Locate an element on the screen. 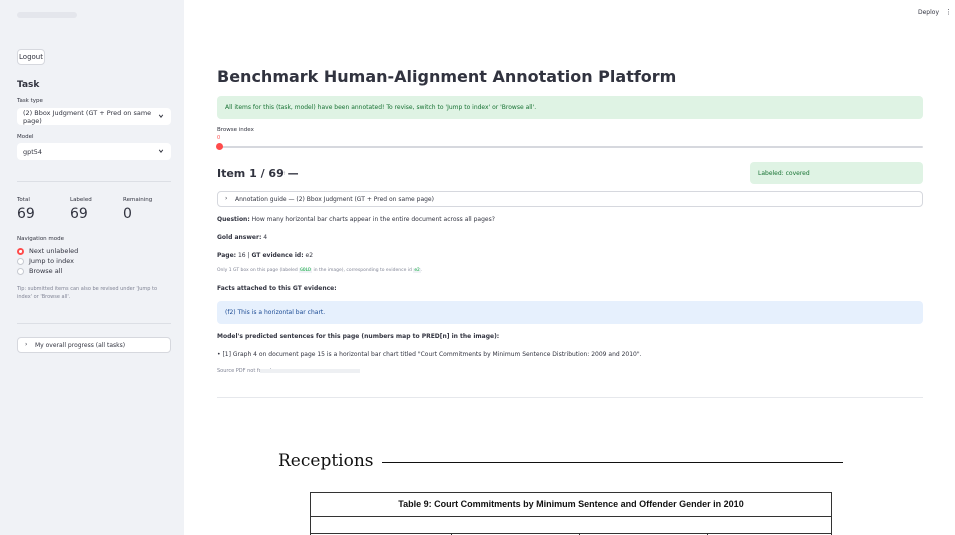  logout-button: Logout is located at coordinates (31, 57).